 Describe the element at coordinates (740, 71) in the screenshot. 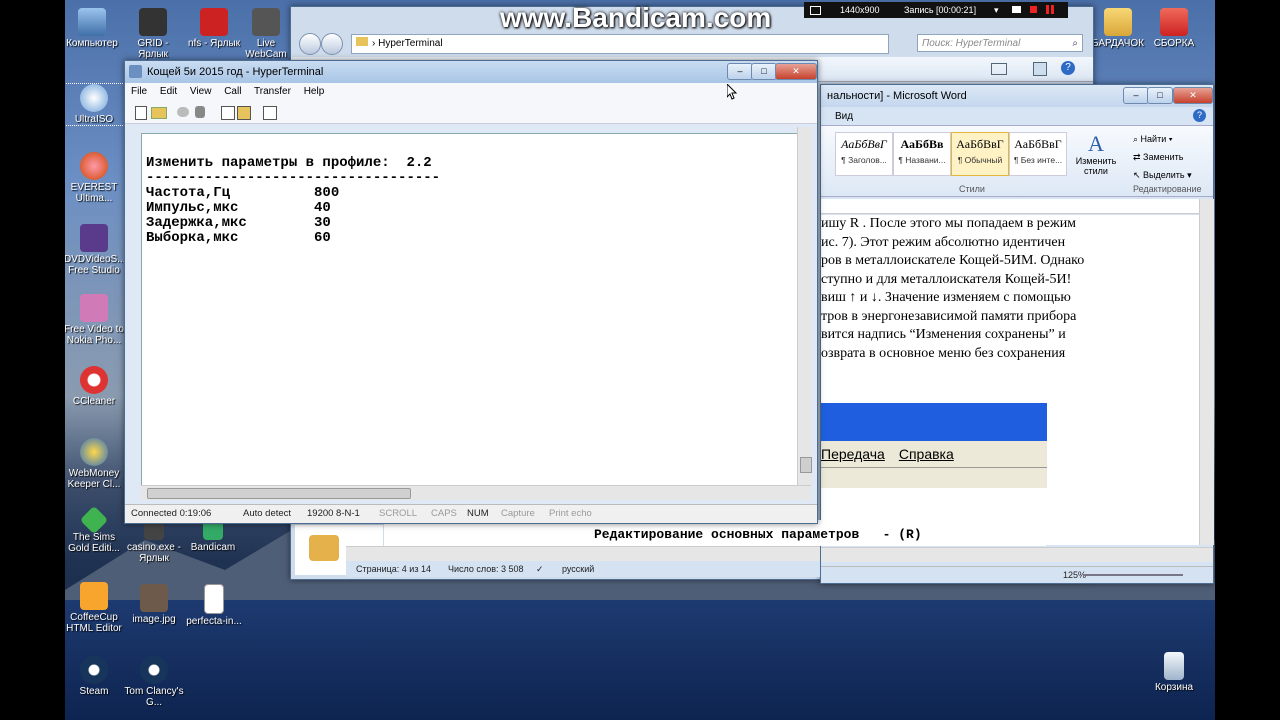

I see `minimize-button: –` at that location.